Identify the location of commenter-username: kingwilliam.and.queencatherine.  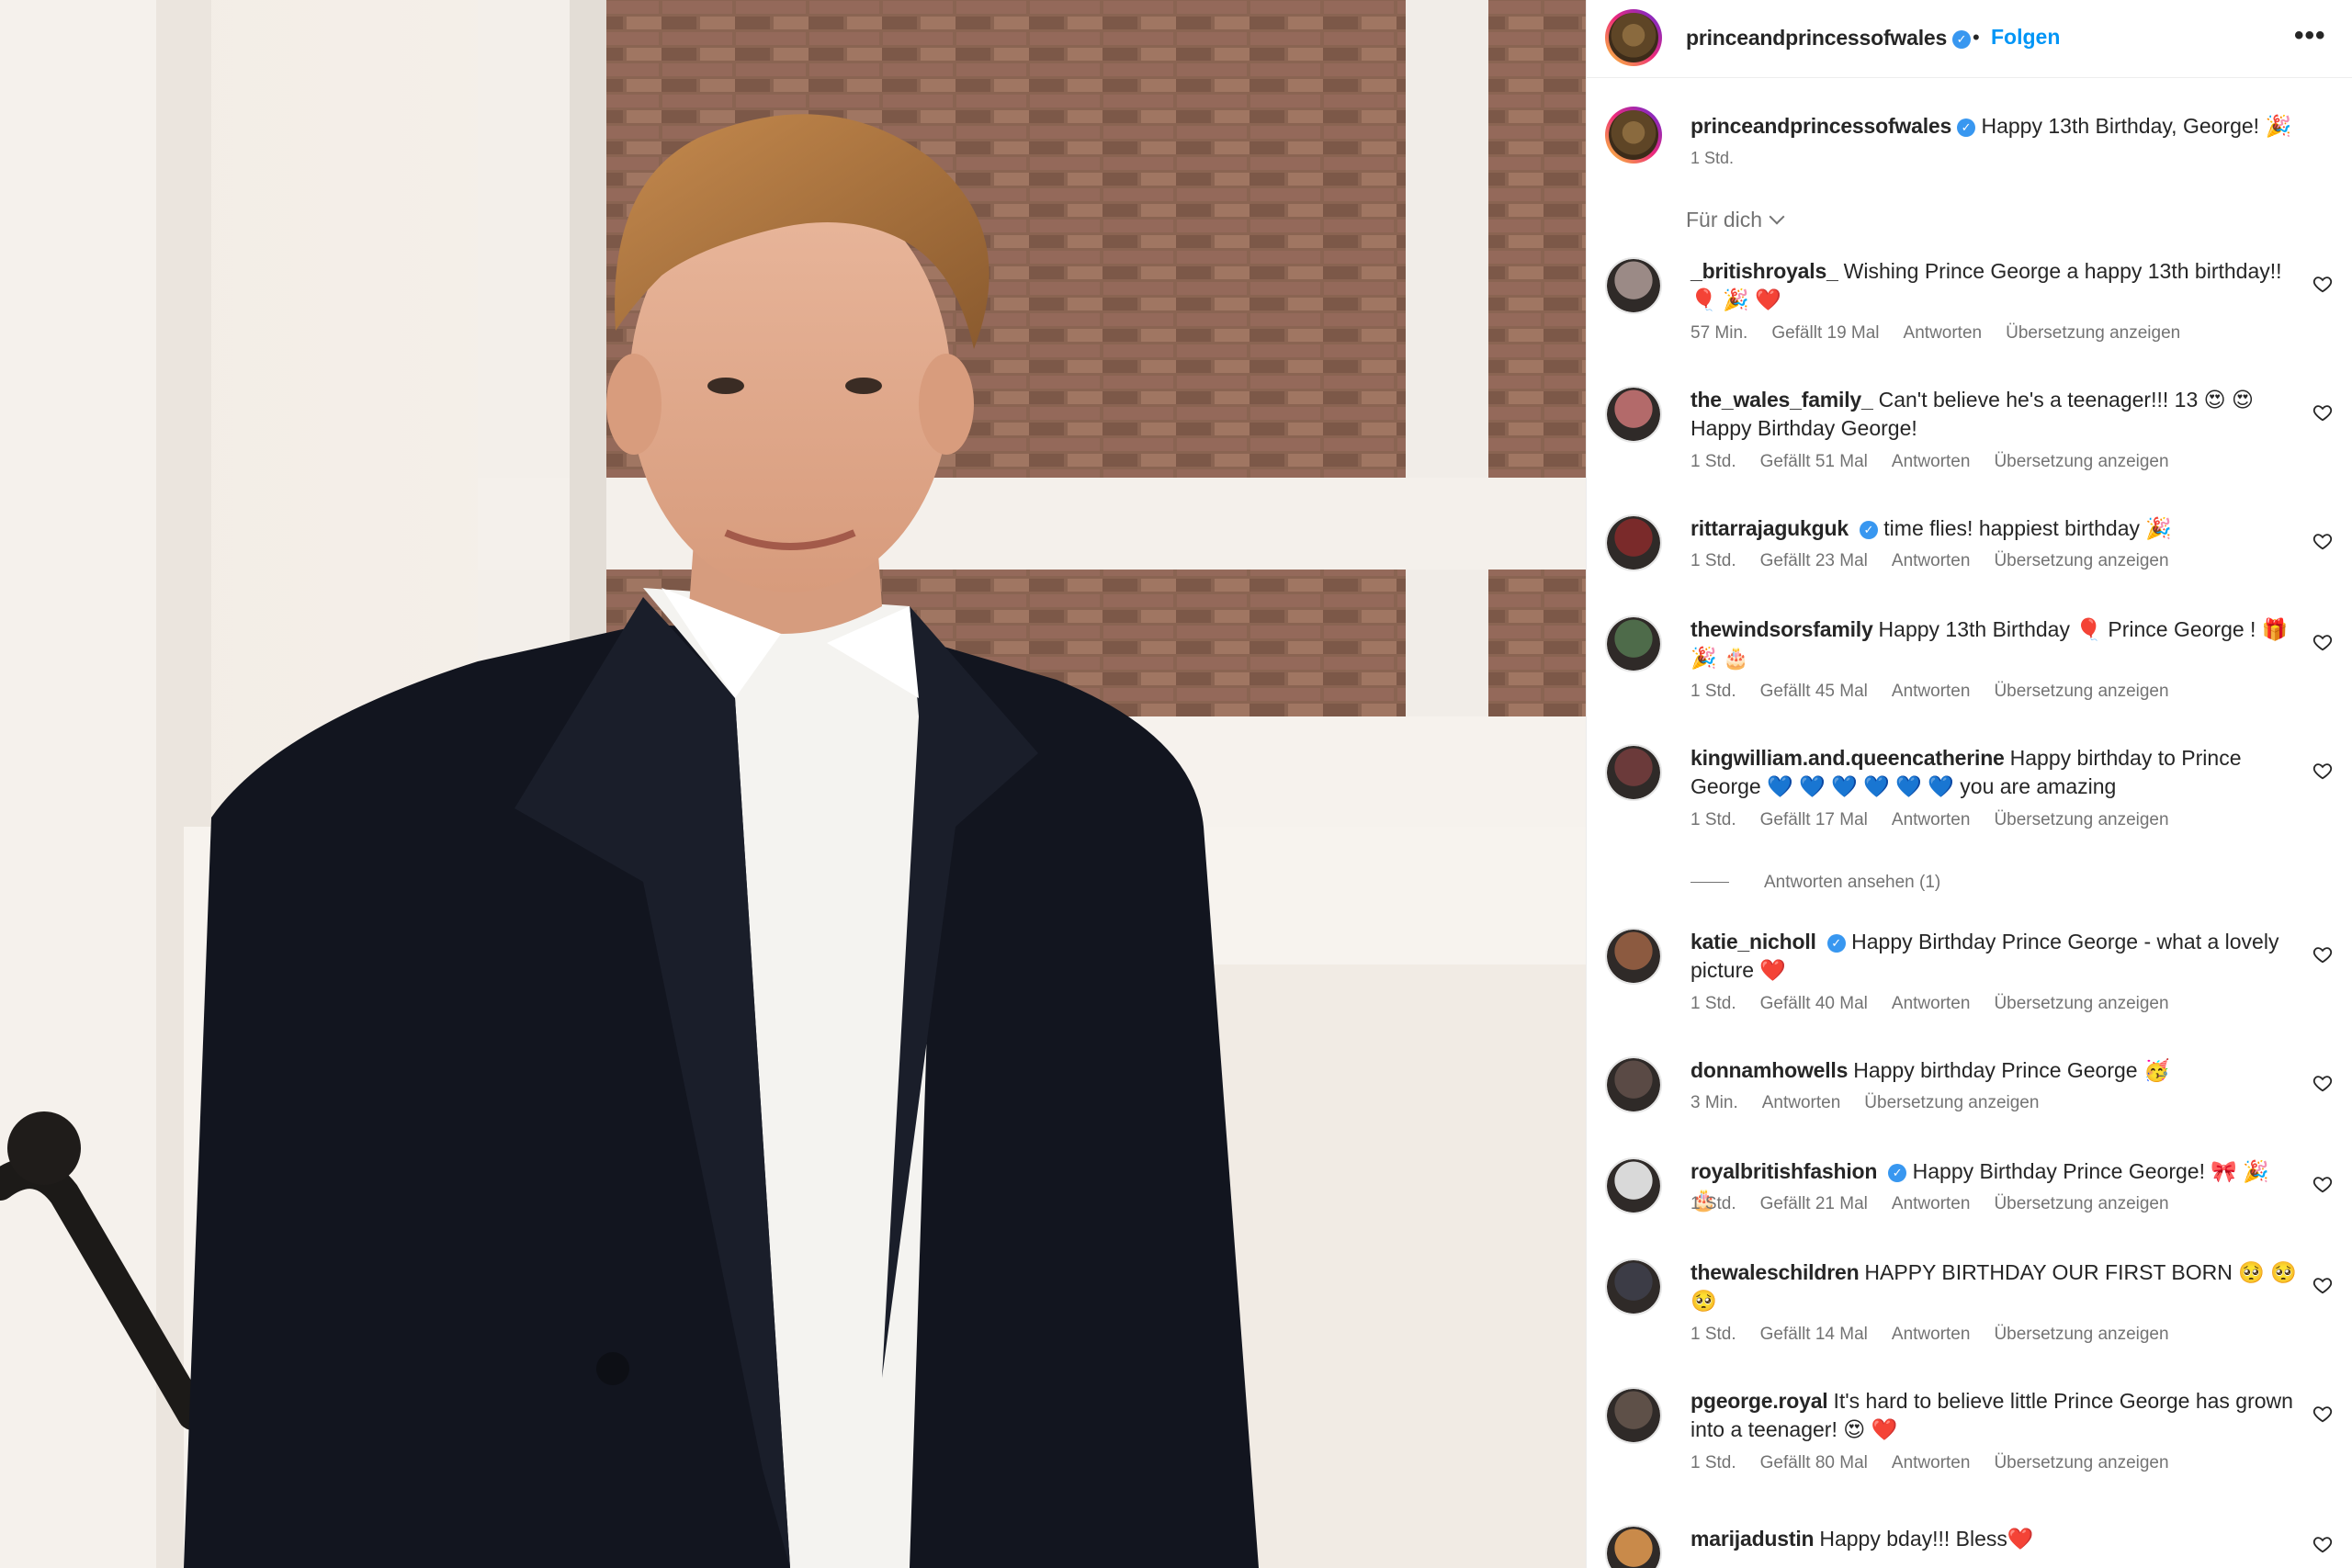
(1848, 758).